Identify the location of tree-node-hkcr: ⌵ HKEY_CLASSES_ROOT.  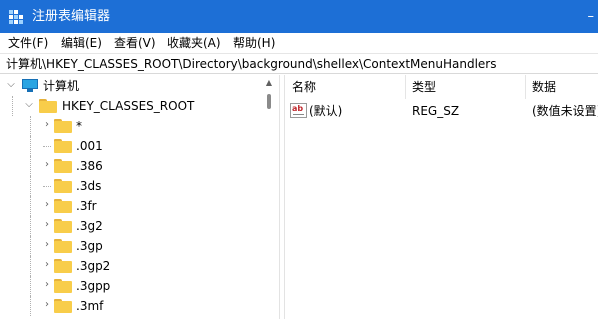
(131, 106).